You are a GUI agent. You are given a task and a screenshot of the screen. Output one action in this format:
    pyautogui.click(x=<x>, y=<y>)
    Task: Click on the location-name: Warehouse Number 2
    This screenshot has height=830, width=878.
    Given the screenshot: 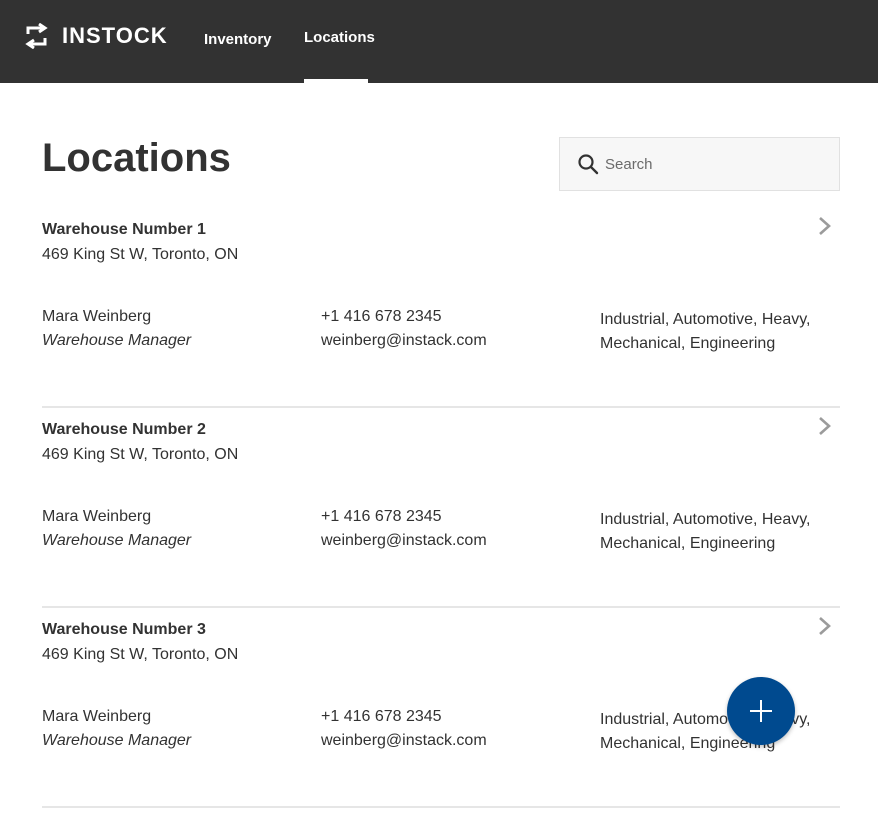 What is the action you would take?
    pyautogui.click(x=124, y=430)
    